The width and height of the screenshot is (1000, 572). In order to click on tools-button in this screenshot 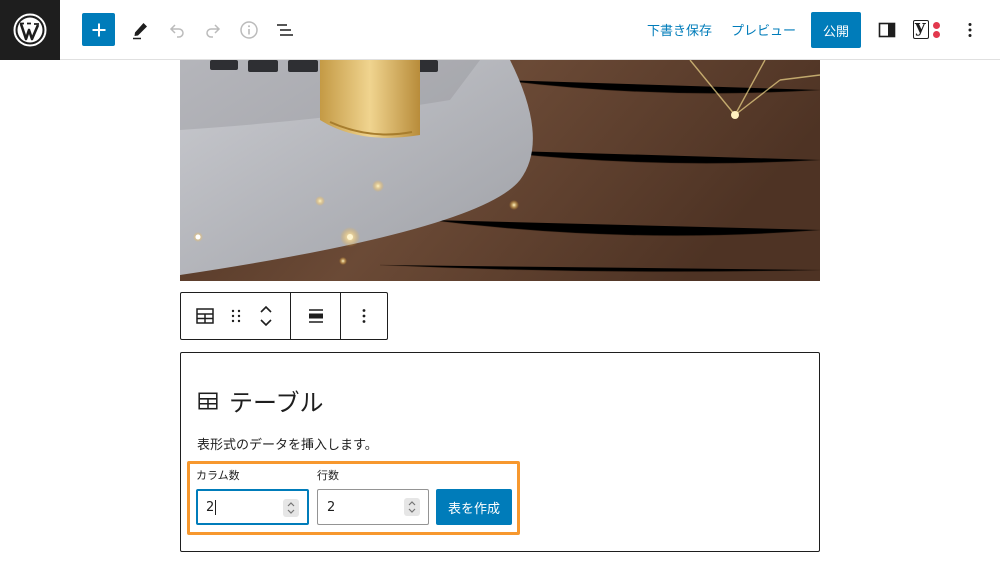, I will do `click(140, 30)`.